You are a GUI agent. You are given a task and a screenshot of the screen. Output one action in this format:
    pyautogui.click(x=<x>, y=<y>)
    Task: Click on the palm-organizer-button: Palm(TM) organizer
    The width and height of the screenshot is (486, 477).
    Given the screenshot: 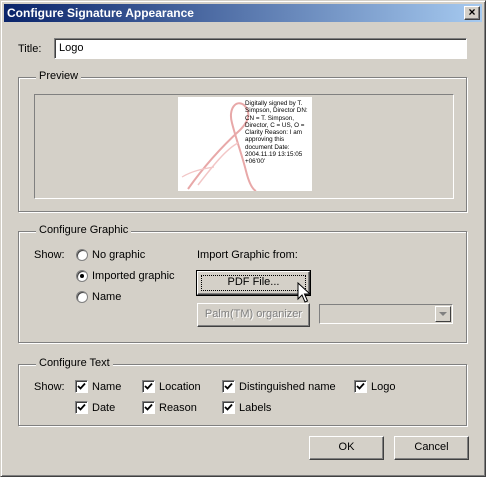 What is the action you would take?
    pyautogui.click(x=253, y=315)
    